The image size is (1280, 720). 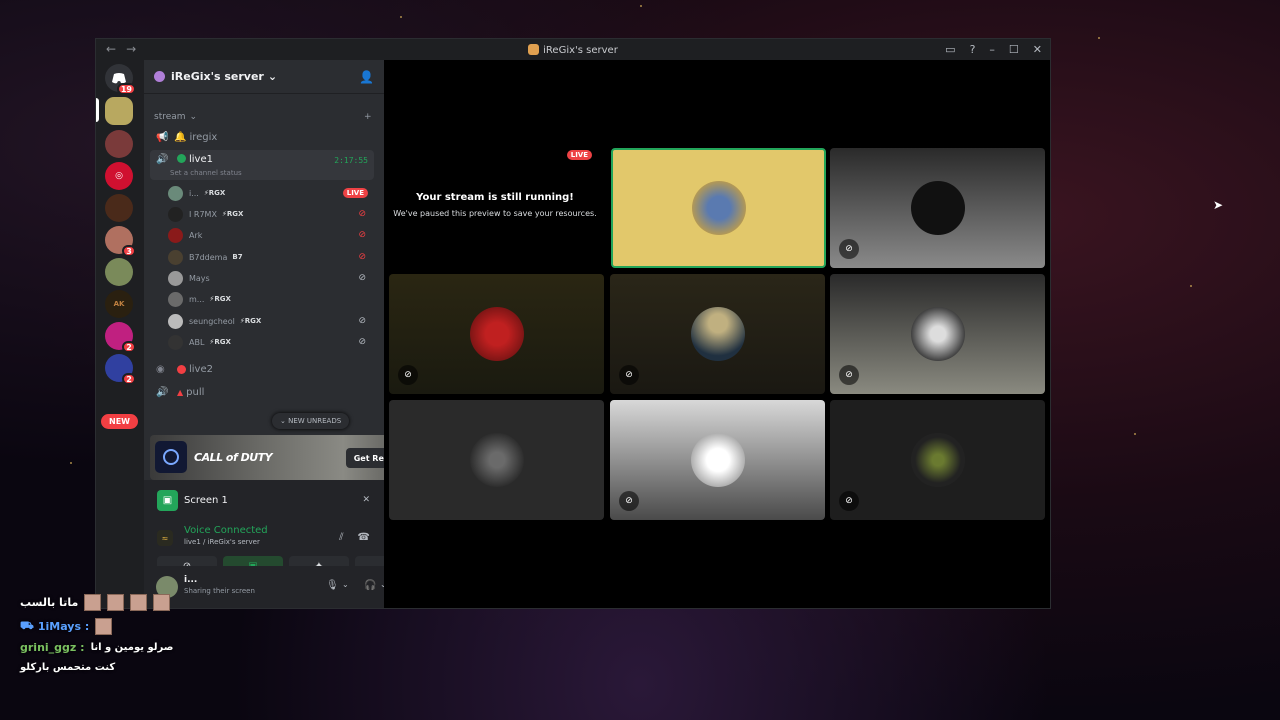 I want to click on server-icon-9: 2, so click(x=120, y=369).